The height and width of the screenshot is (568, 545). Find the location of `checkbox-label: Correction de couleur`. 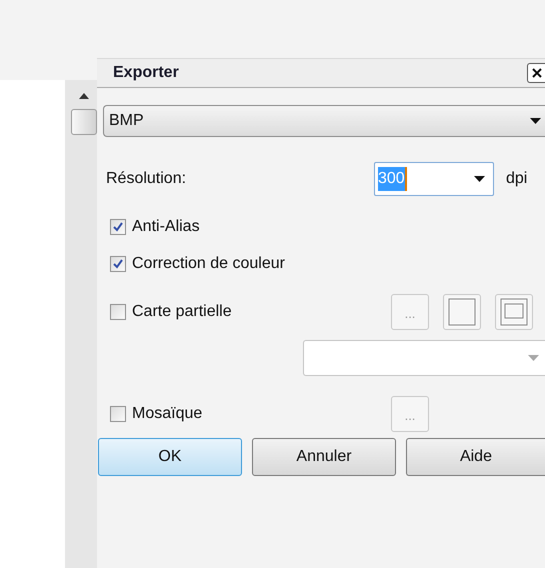

checkbox-label: Correction de couleur is located at coordinates (209, 264).